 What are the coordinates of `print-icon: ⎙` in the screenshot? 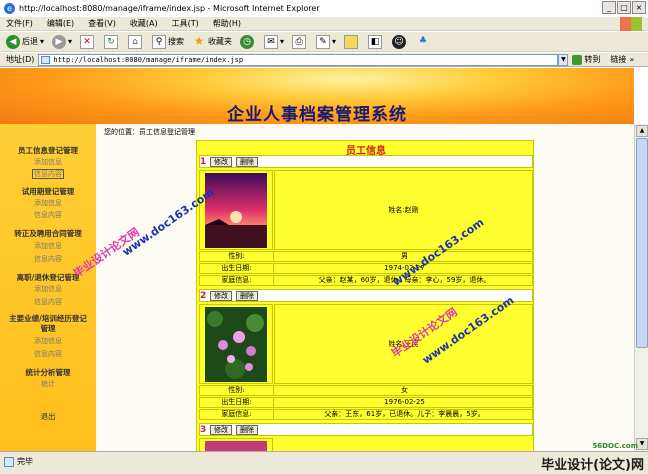 It's located at (299, 41).